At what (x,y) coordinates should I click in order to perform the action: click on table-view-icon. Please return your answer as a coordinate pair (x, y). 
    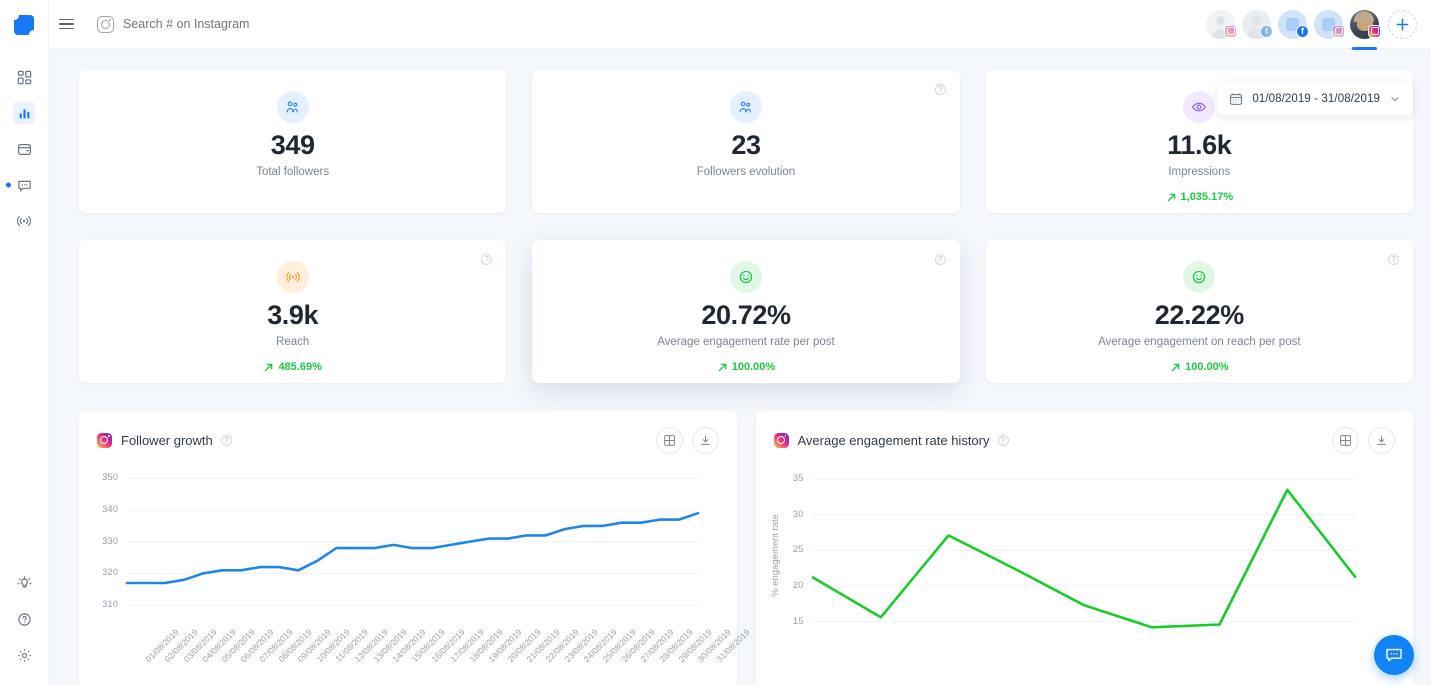
    Looking at the image, I should click on (1345, 440).